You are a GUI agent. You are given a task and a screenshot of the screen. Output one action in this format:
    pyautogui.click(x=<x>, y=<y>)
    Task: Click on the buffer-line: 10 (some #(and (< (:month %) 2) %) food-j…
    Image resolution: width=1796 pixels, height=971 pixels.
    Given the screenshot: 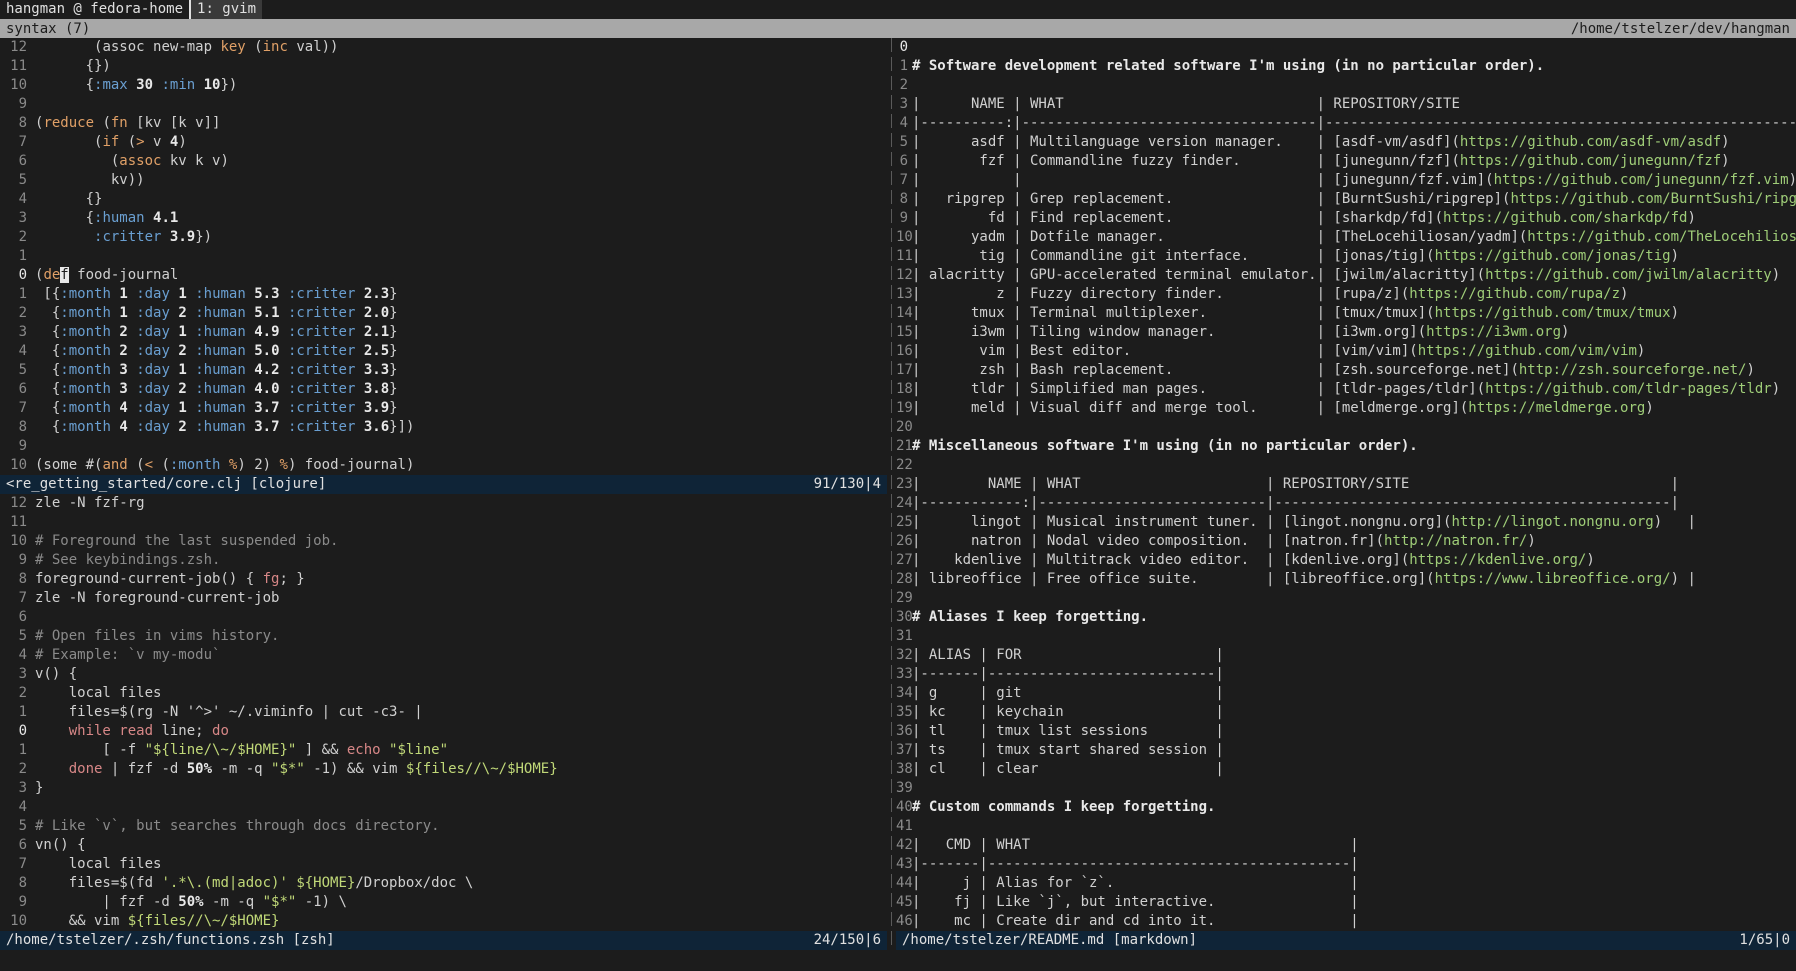 What is the action you would take?
    pyautogui.click(x=443, y=465)
    